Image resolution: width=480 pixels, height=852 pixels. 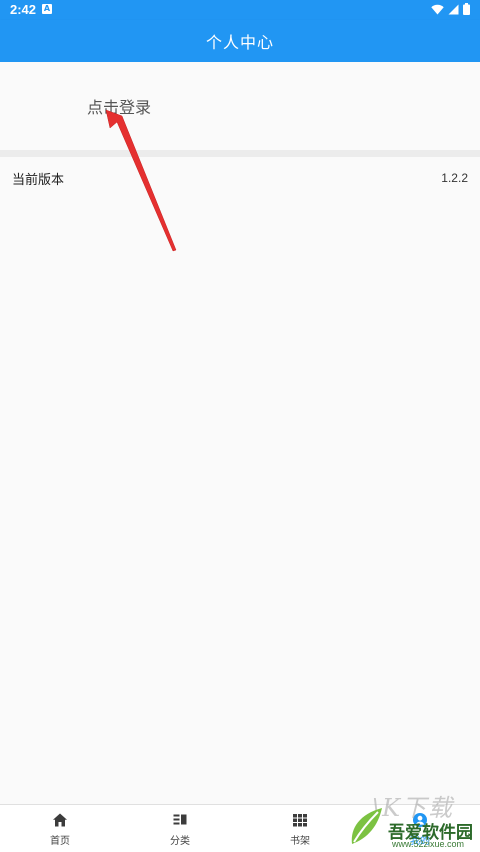 I want to click on grid-icon, so click(x=300, y=819).